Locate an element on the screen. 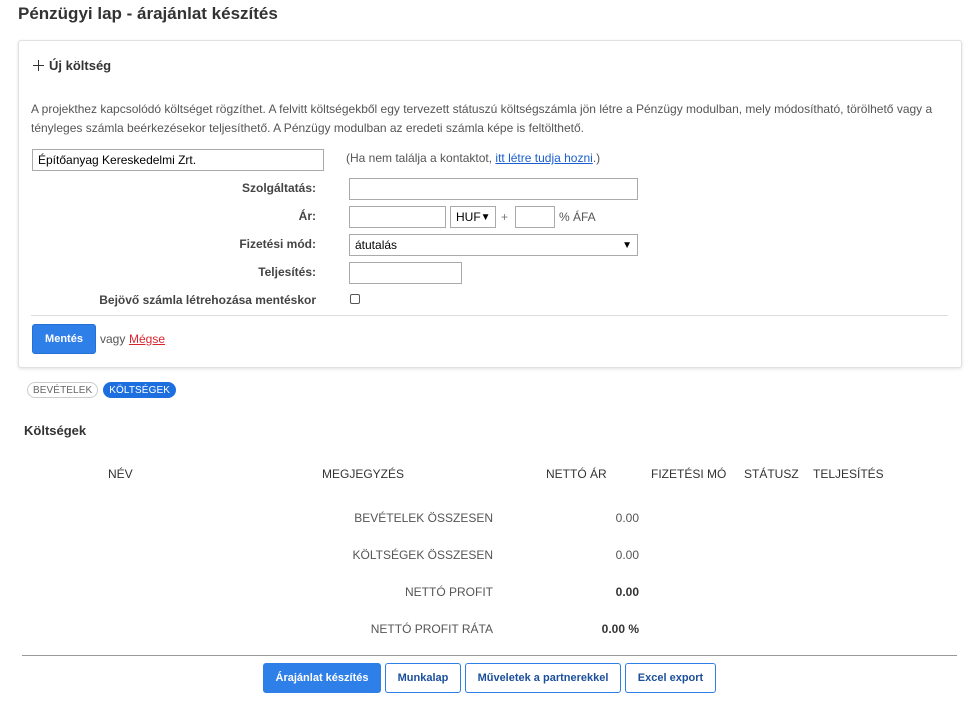 This screenshot has width=975, height=704. bottom-divider is located at coordinates (489, 655).